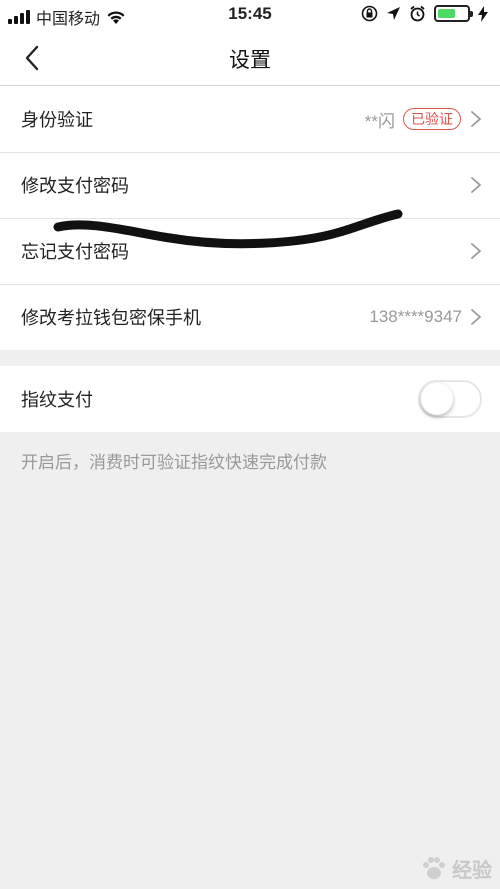  Describe the element at coordinates (250, 251) in the screenshot. I see `forgot-payment-password-row: 忘记支付密码` at that location.